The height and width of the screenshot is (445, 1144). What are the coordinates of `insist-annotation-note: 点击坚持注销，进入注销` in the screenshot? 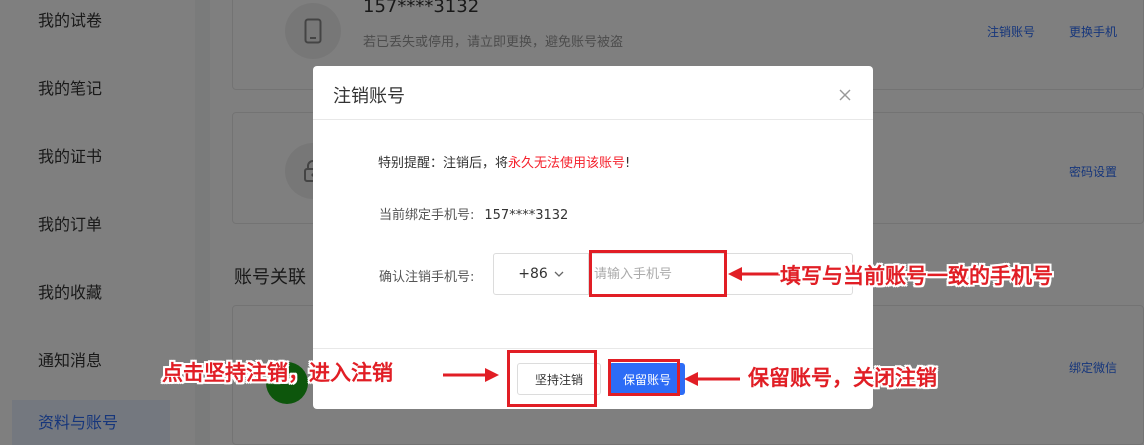 It's located at (277, 372).